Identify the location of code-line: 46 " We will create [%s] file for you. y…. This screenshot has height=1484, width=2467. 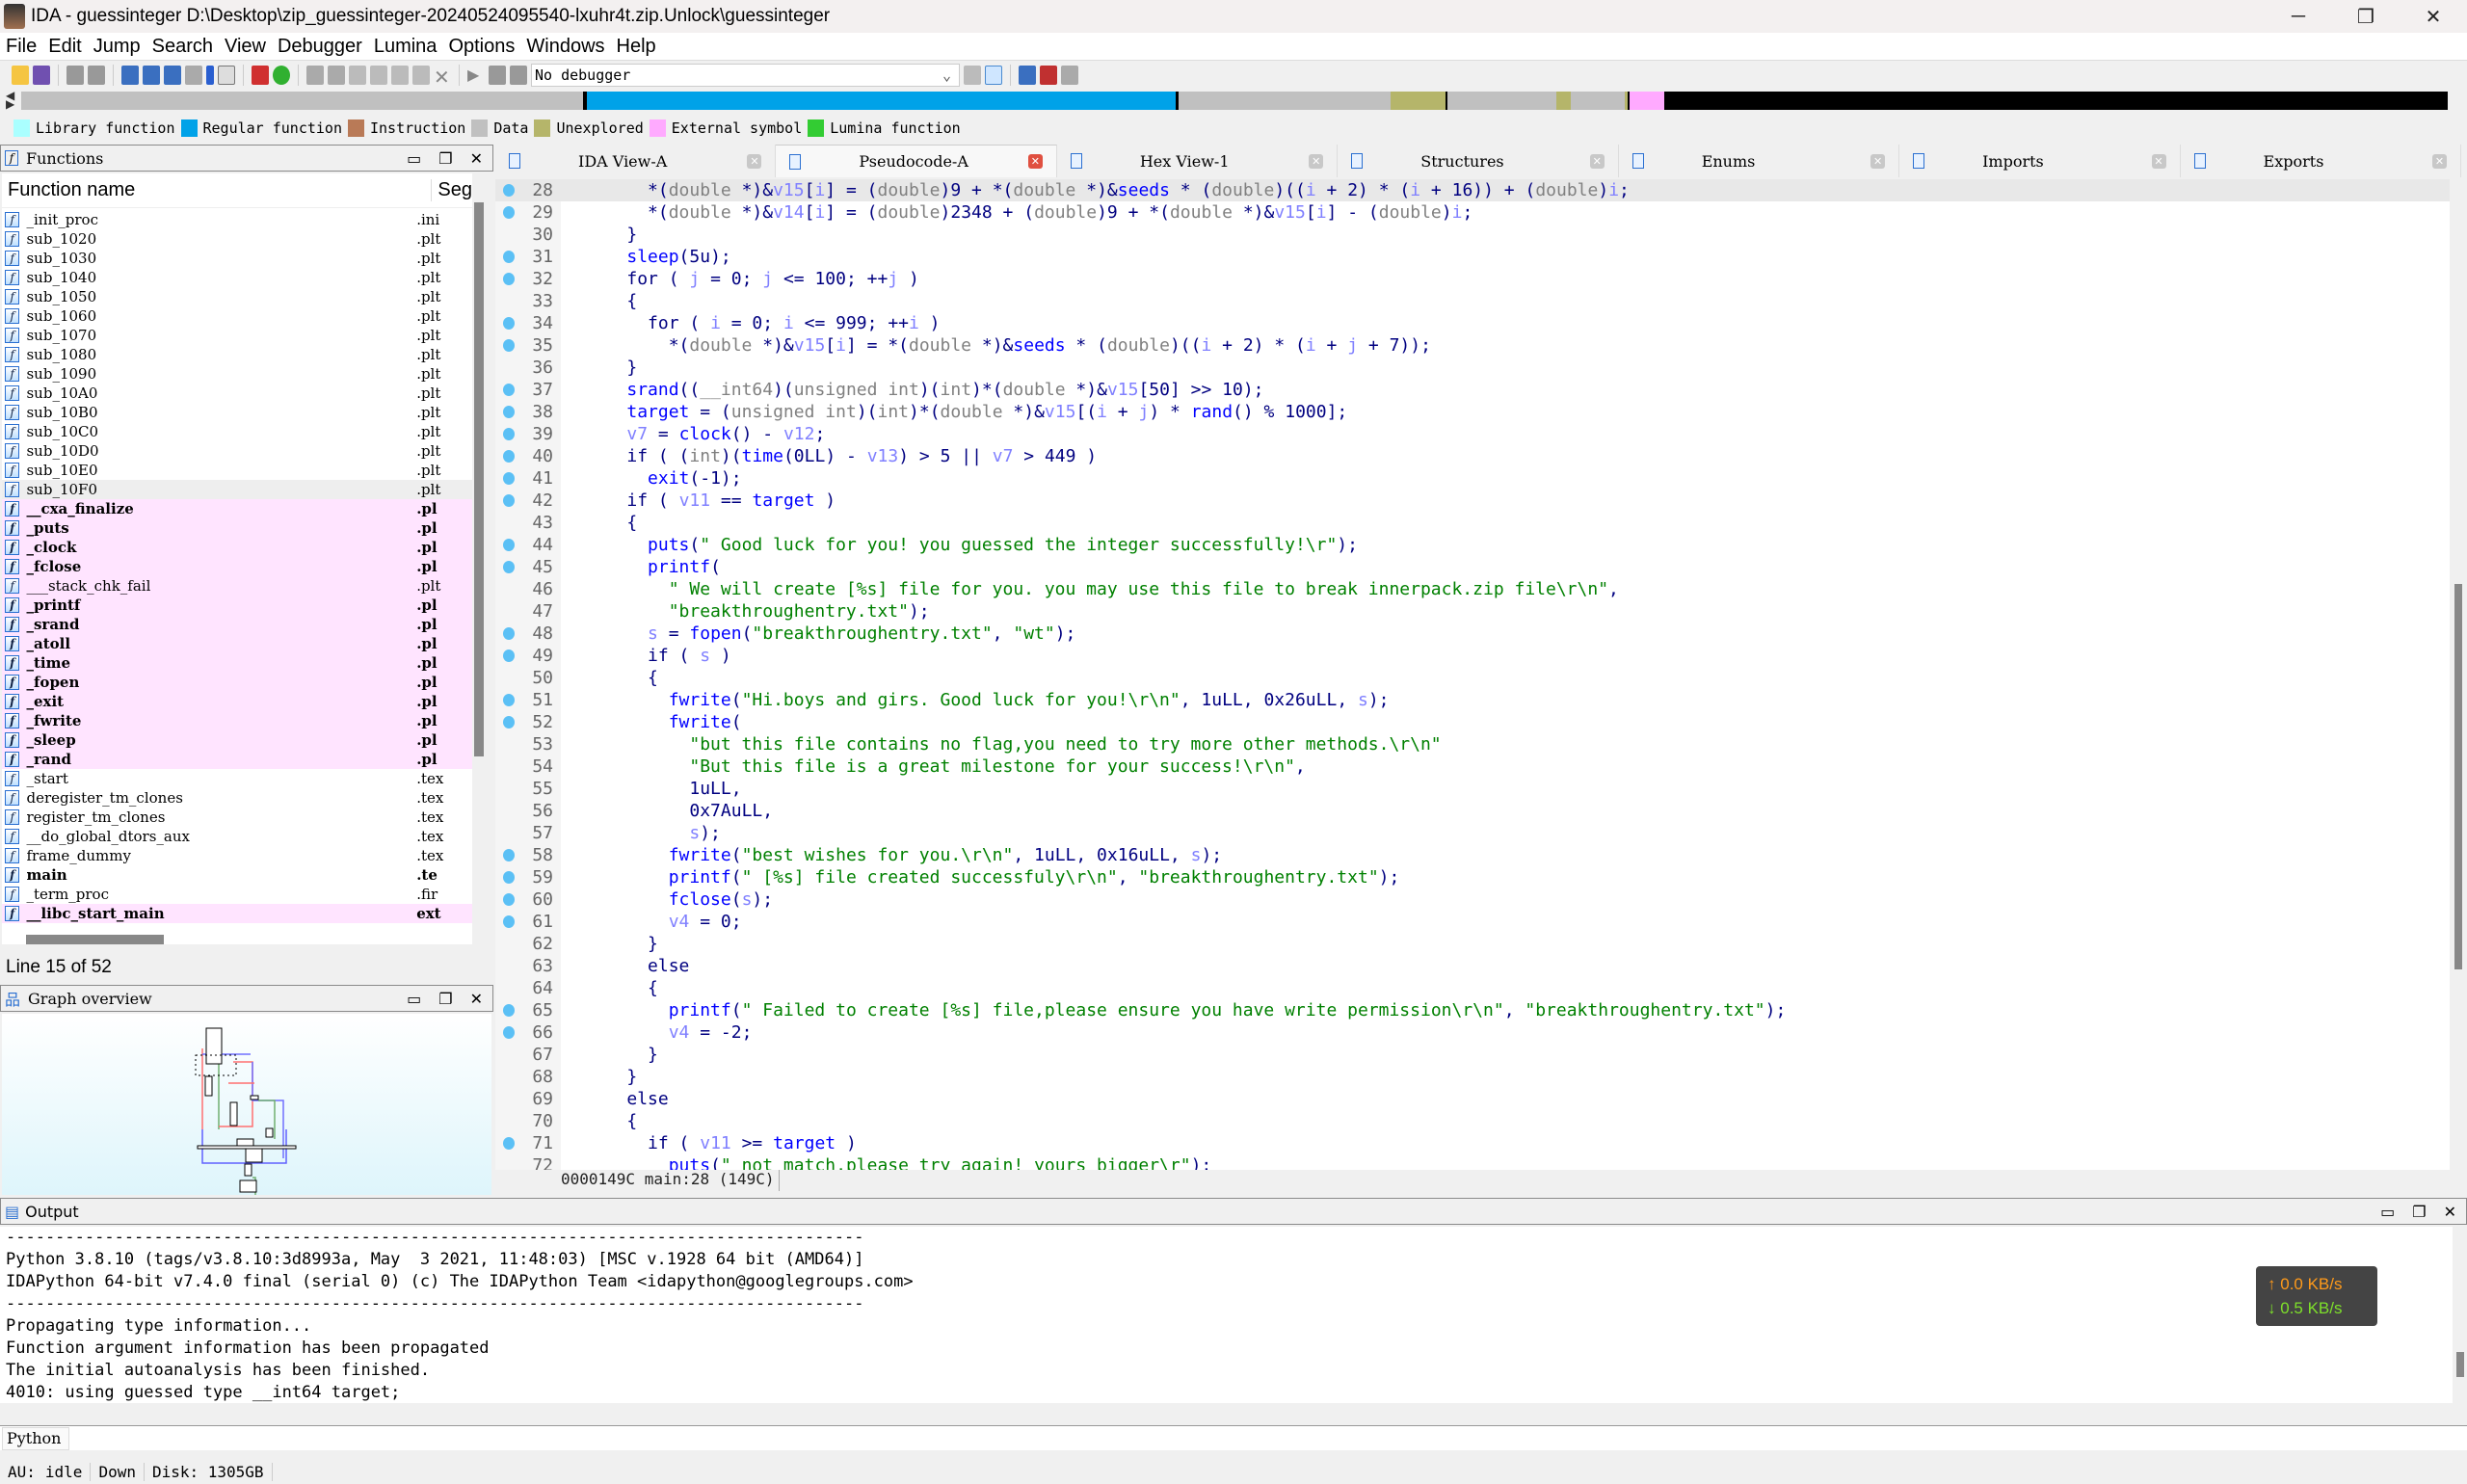
(1472, 589).